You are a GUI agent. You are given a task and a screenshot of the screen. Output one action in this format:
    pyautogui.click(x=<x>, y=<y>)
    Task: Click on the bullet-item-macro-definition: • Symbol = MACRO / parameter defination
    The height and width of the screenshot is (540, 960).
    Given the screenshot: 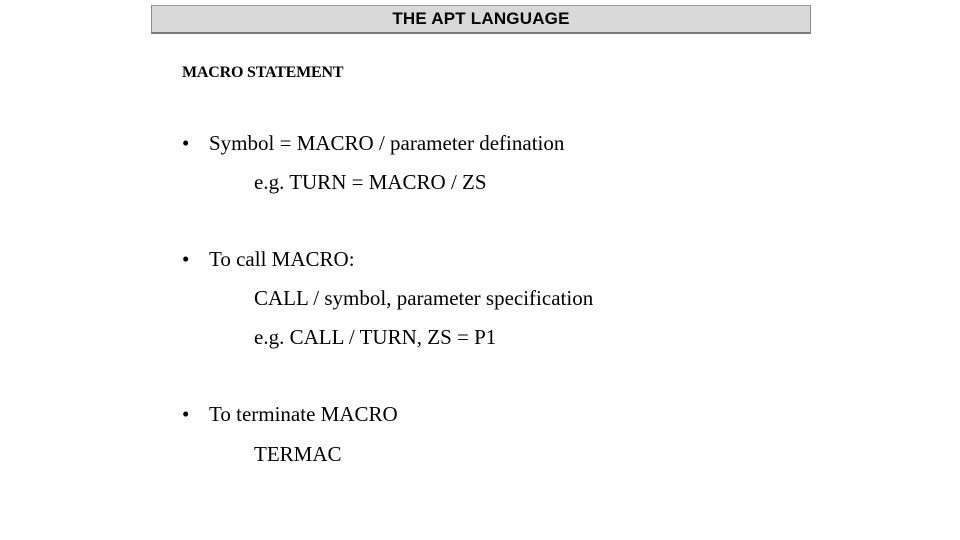 What is the action you would take?
    pyautogui.click(x=373, y=143)
    